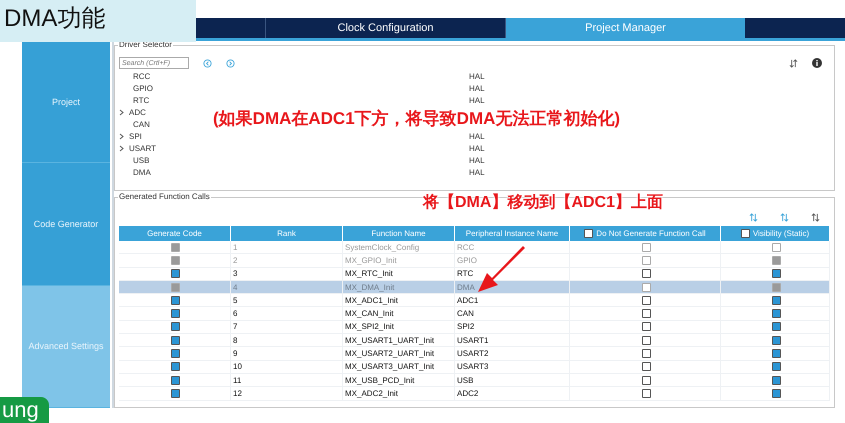  What do you see at coordinates (512, 247) in the screenshot?
I see `table-cell: RCC` at bounding box center [512, 247].